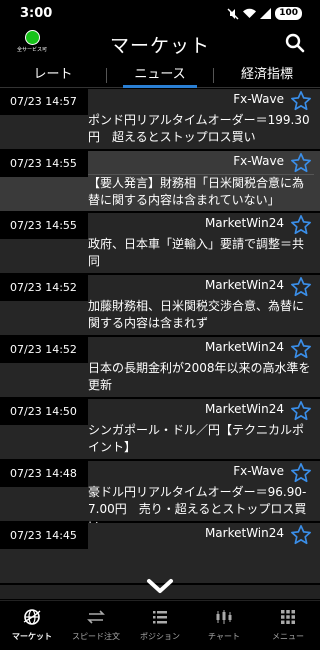 The width and height of the screenshot is (320, 650). I want to click on tab-news: ニュース, so click(160, 76).